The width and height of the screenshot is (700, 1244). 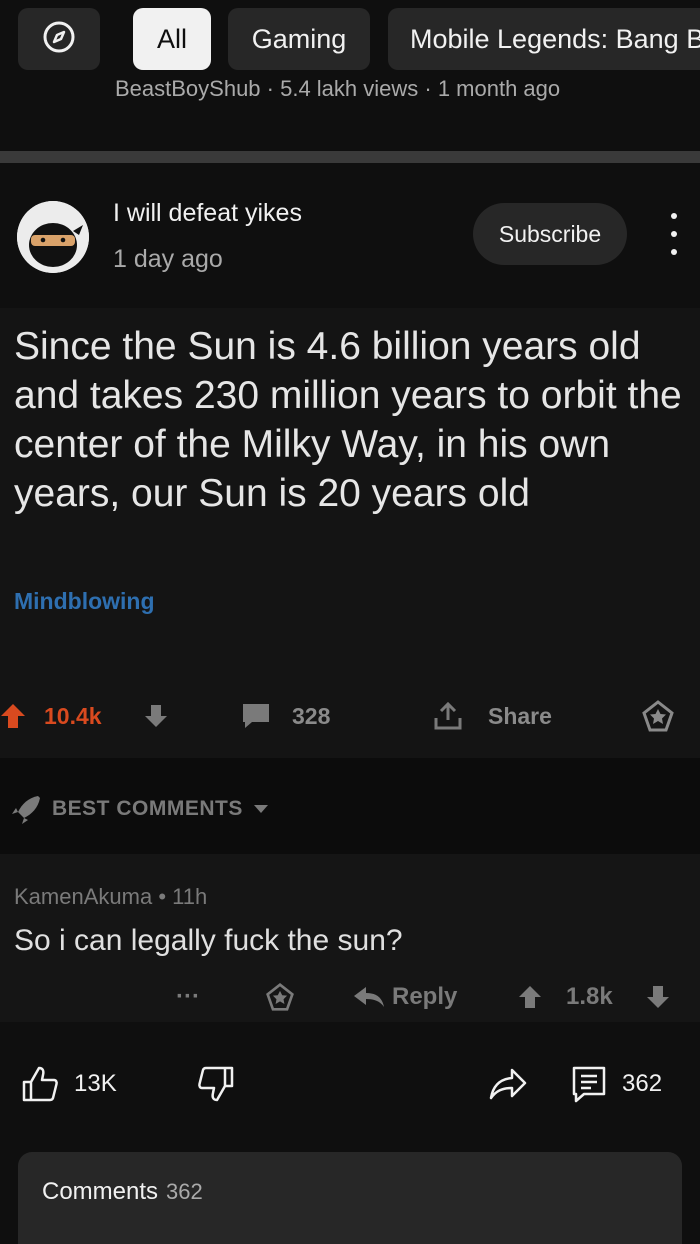 I want to click on comment-award-icon, so click(x=280, y=997).